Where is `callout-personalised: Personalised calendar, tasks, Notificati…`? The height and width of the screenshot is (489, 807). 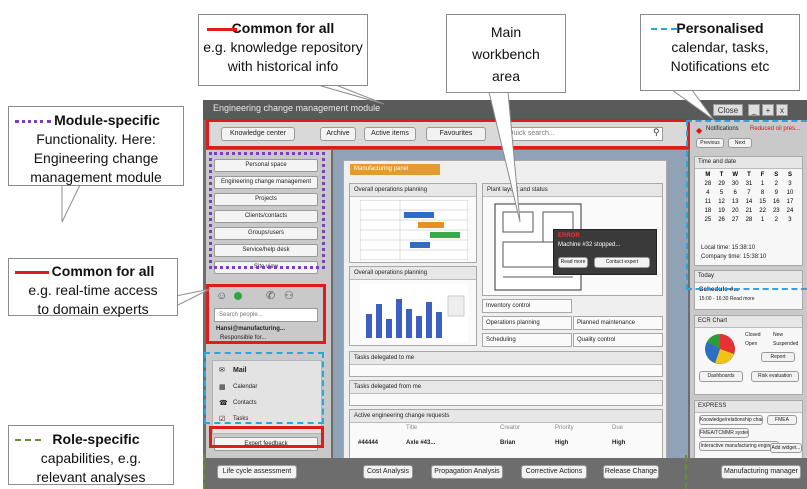 callout-personalised: Personalised calendar, tasks, Notificati… is located at coordinates (720, 52).